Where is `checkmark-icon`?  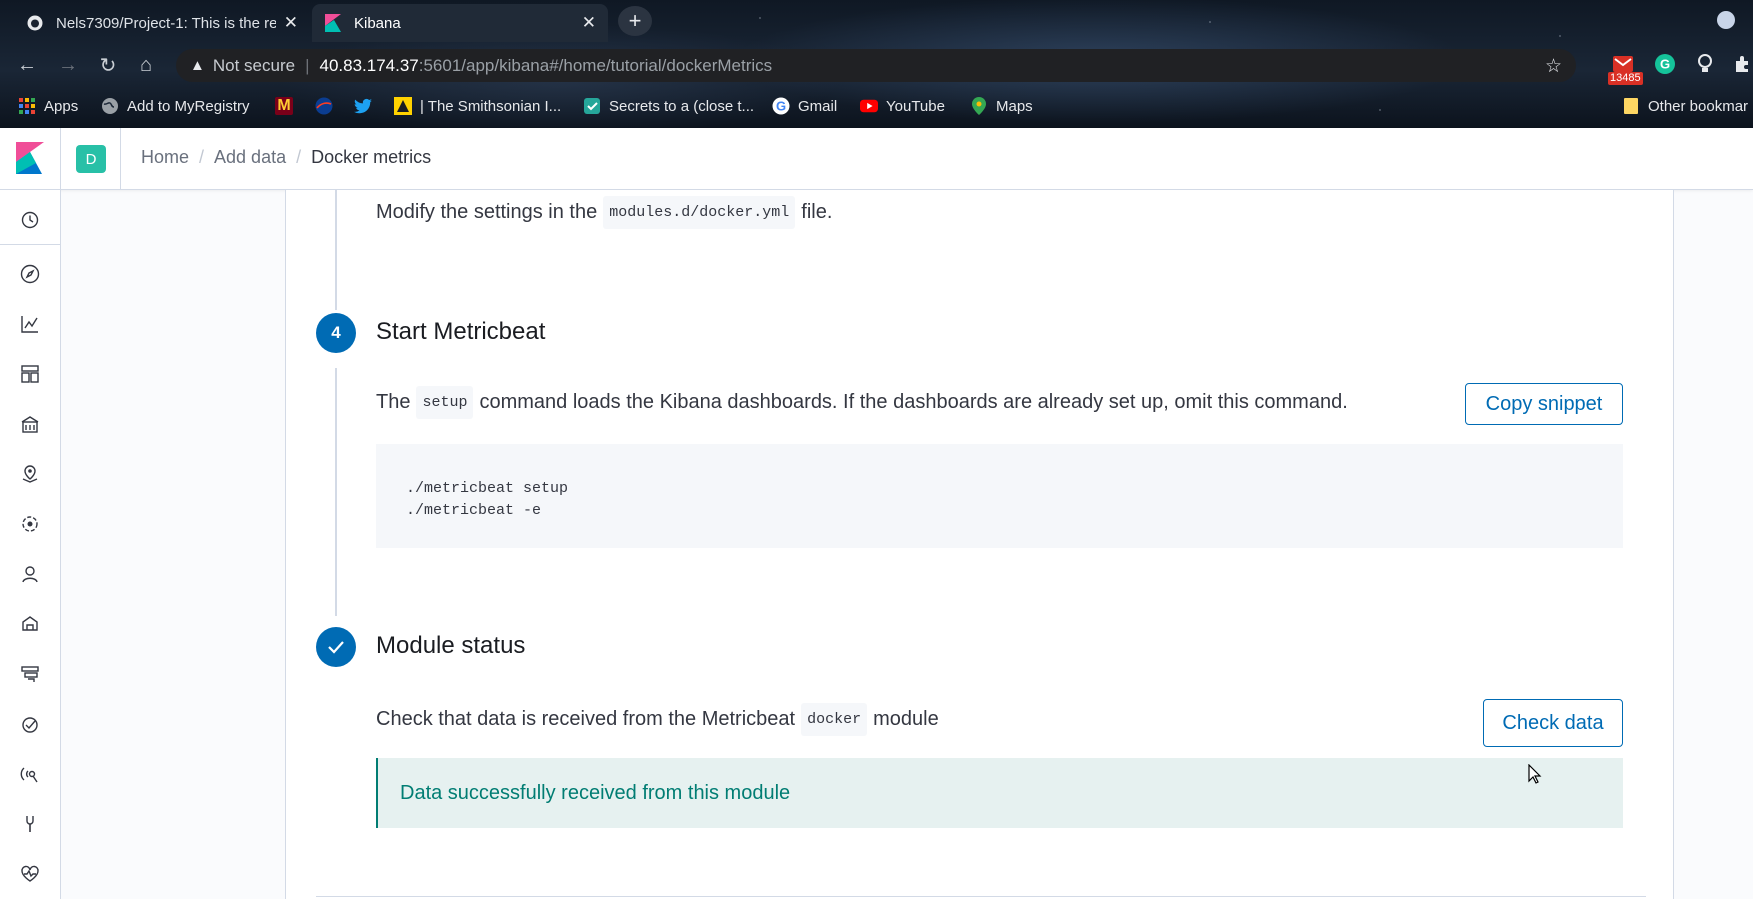
checkmark-icon is located at coordinates (336, 647).